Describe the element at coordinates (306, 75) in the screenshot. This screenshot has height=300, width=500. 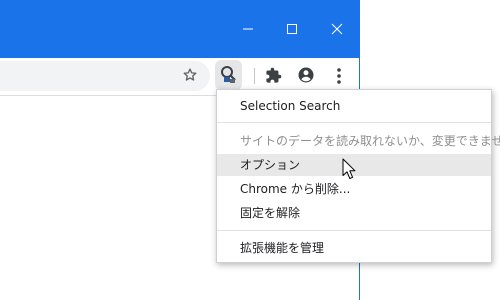
I see `profile-icon` at that location.